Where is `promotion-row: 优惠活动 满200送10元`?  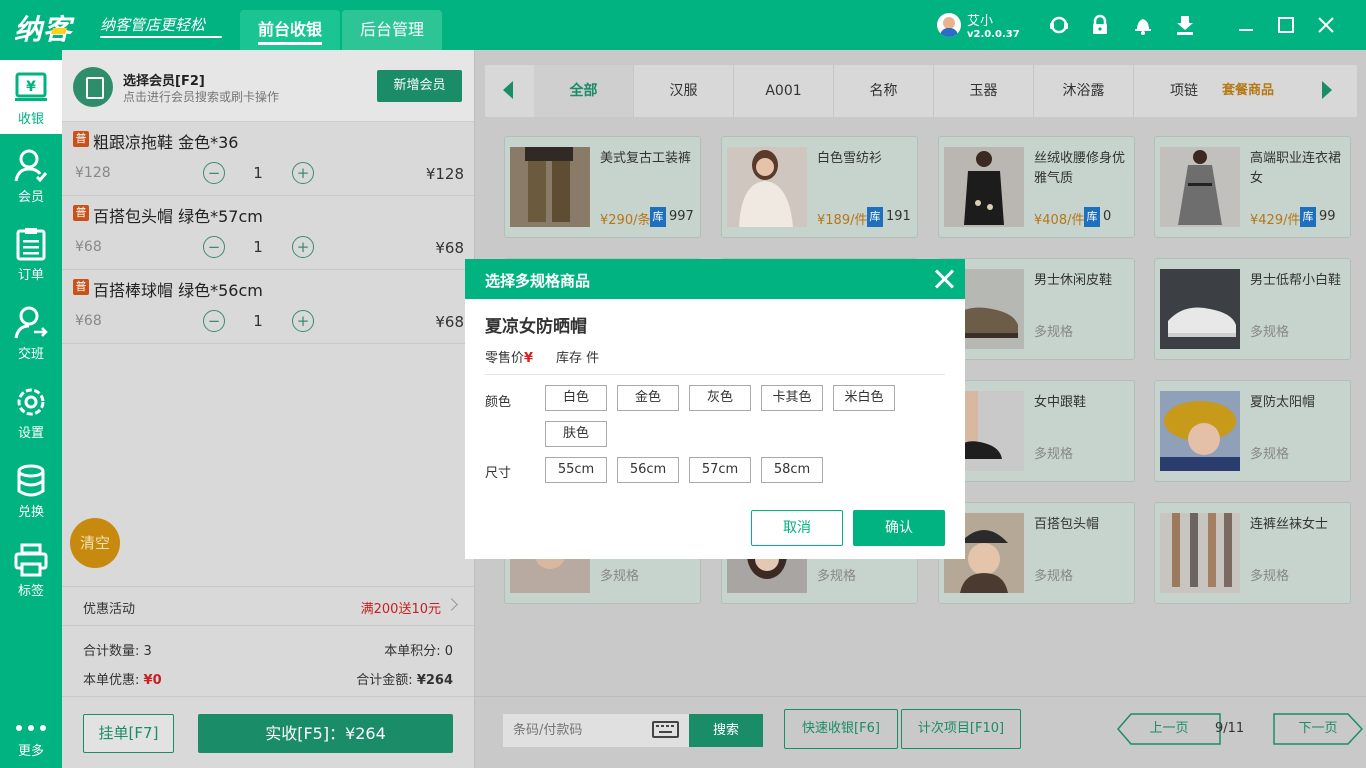
promotion-row: 优惠活动 满200送10元 is located at coordinates (268, 606).